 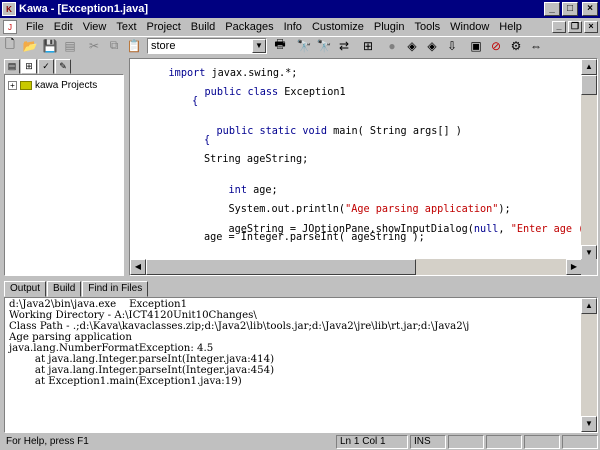 What do you see at coordinates (134, 46) in the screenshot?
I see `paste-icon: 📋` at bounding box center [134, 46].